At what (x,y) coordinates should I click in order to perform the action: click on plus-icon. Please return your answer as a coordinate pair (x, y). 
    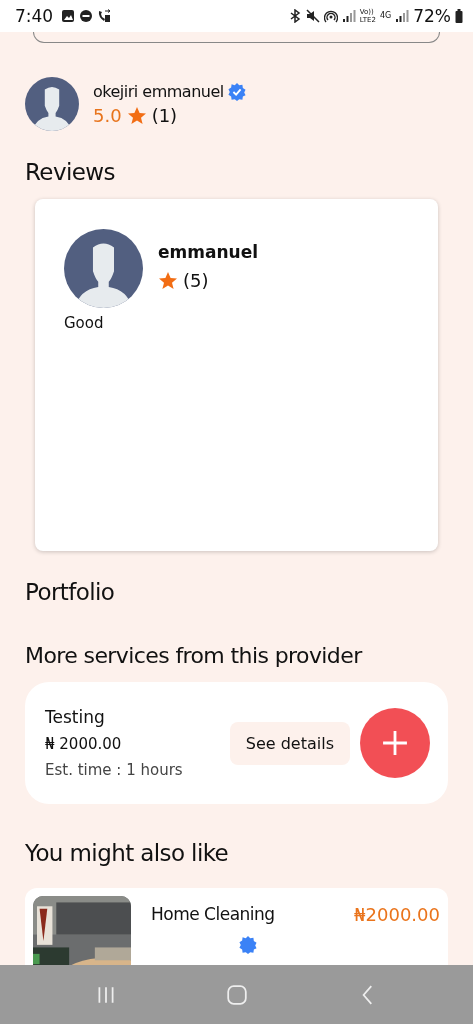
    Looking at the image, I should click on (395, 743).